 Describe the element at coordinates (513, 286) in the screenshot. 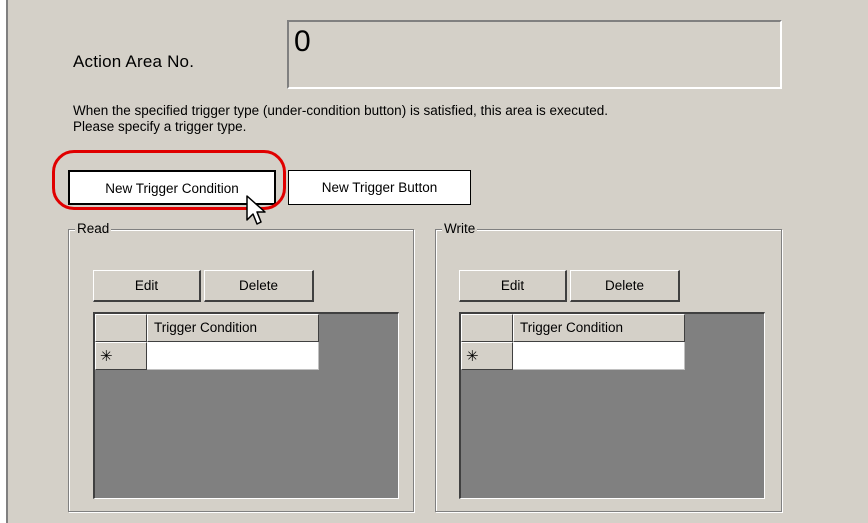

I see `write-edit-button: Edit` at that location.